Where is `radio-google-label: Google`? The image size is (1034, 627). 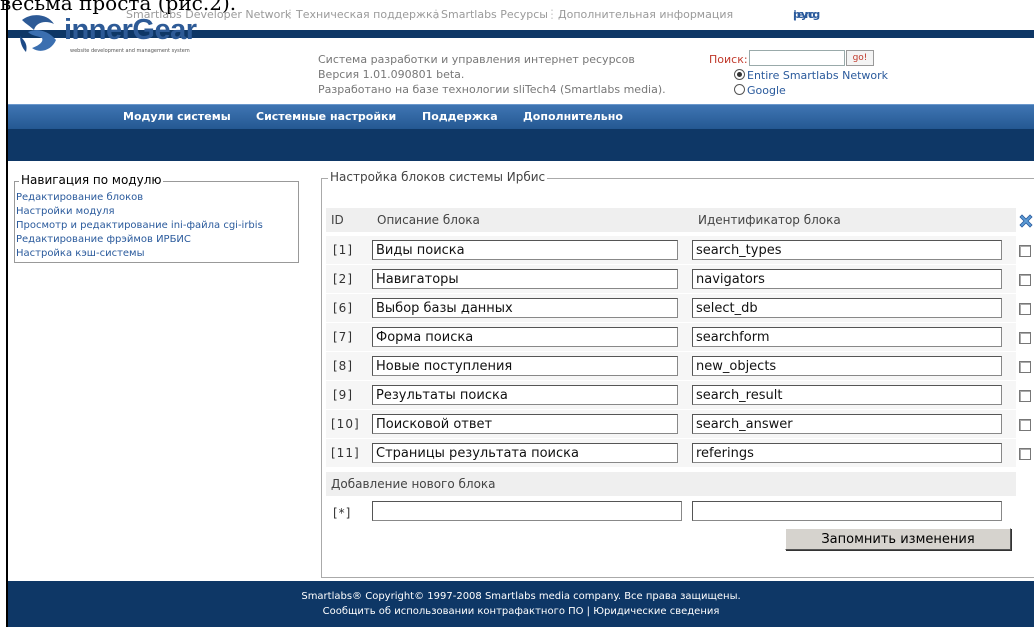
radio-google-label: Google is located at coordinates (766, 90).